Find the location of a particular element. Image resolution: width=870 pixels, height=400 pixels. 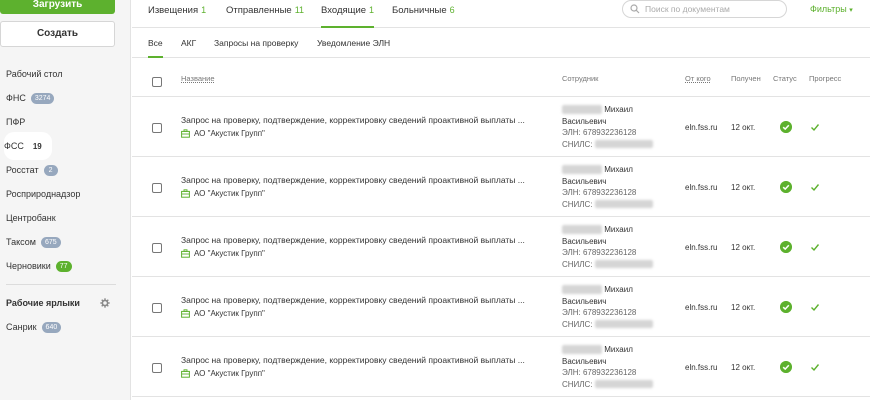

count-badge: 3274 is located at coordinates (42, 98).